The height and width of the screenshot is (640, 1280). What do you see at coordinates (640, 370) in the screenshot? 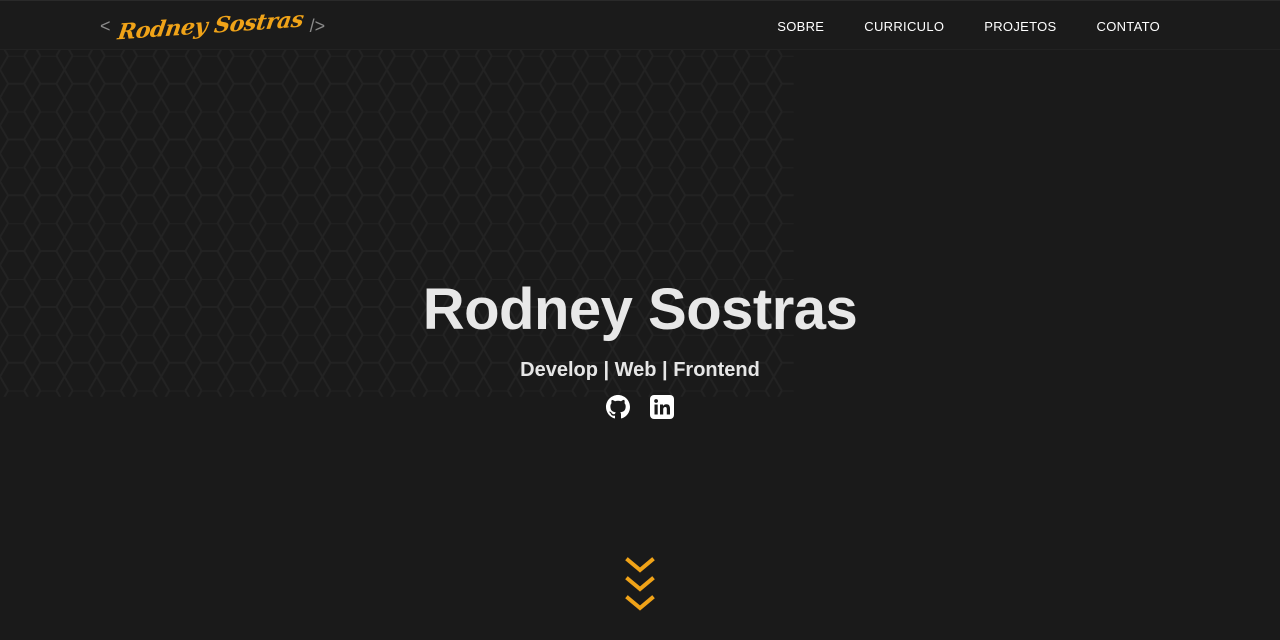
I see `hero-subtitle: Develop | Web | Frontend` at bounding box center [640, 370].